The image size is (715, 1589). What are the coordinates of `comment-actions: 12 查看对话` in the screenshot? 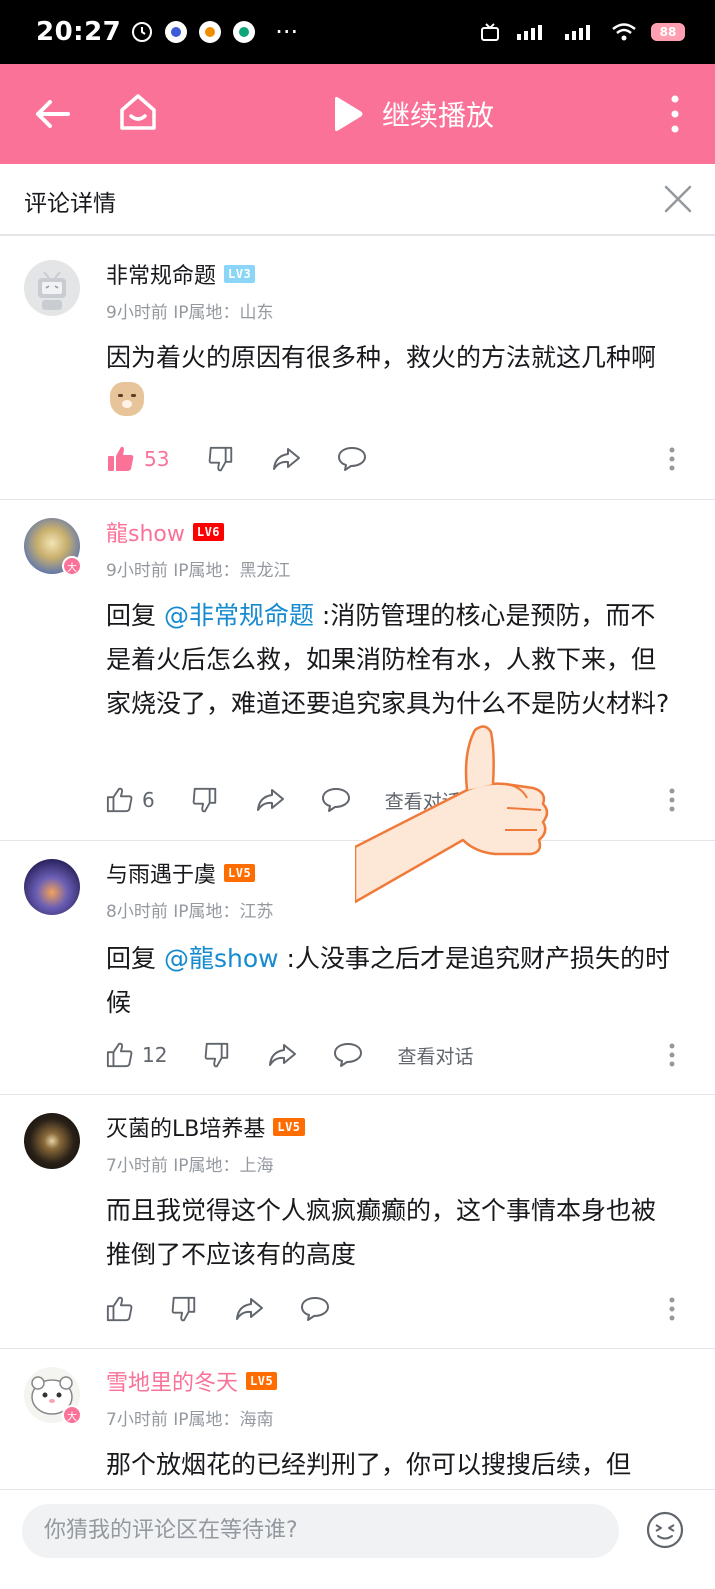 It's located at (395, 1055).